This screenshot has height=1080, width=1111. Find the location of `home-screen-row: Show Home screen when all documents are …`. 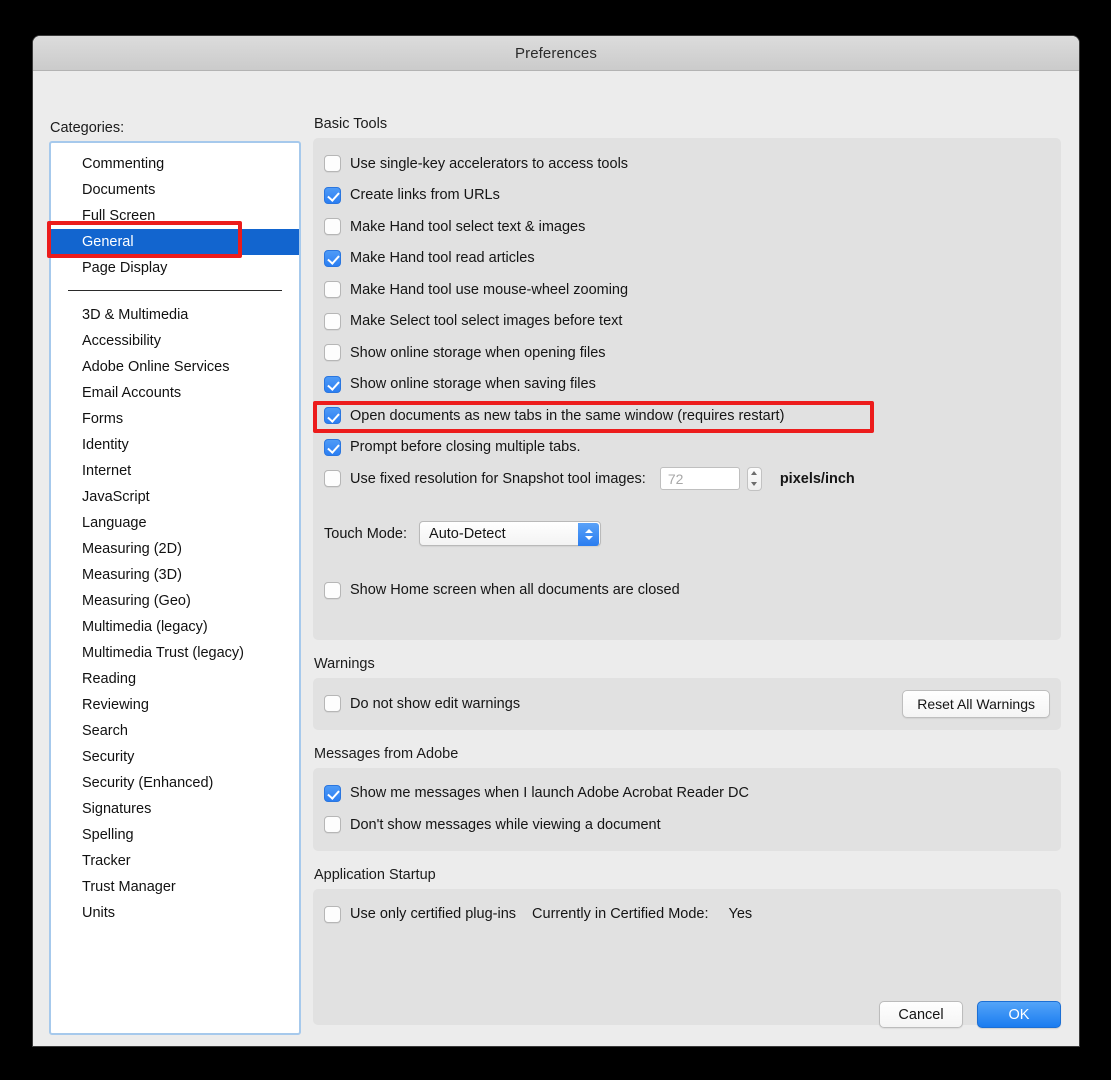

home-screen-row: Show Home screen when all documents are … is located at coordinates (687, 591).